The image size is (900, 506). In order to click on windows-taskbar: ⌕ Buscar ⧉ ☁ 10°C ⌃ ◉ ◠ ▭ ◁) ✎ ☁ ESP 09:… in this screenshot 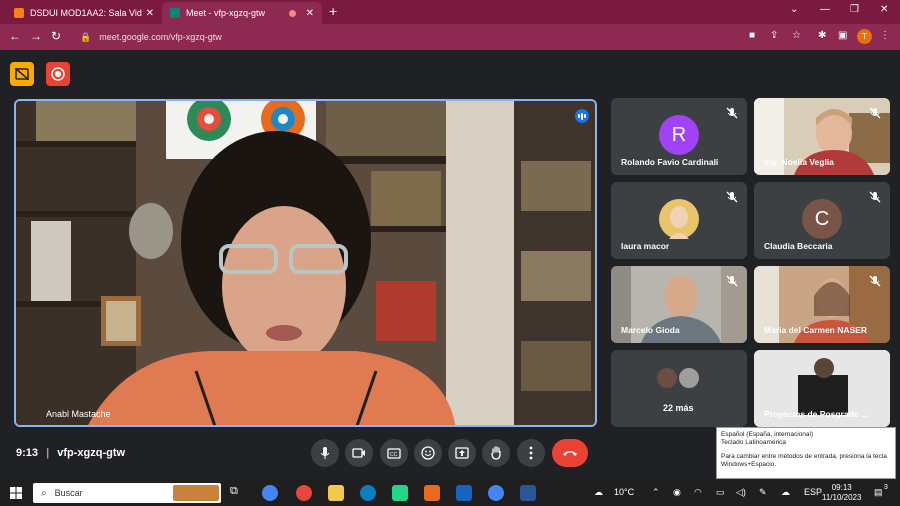, I will do `click(450, 493)`.